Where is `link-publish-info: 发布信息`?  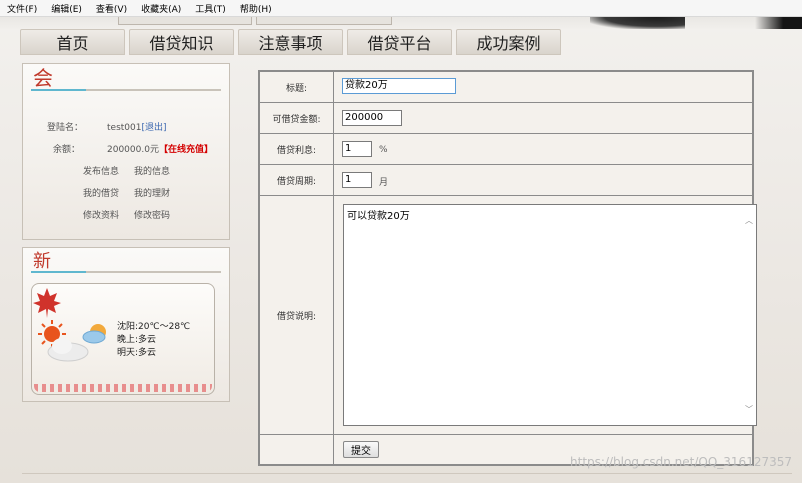
link-publish-info: 发布信息 is located at coordinates (101, 170).